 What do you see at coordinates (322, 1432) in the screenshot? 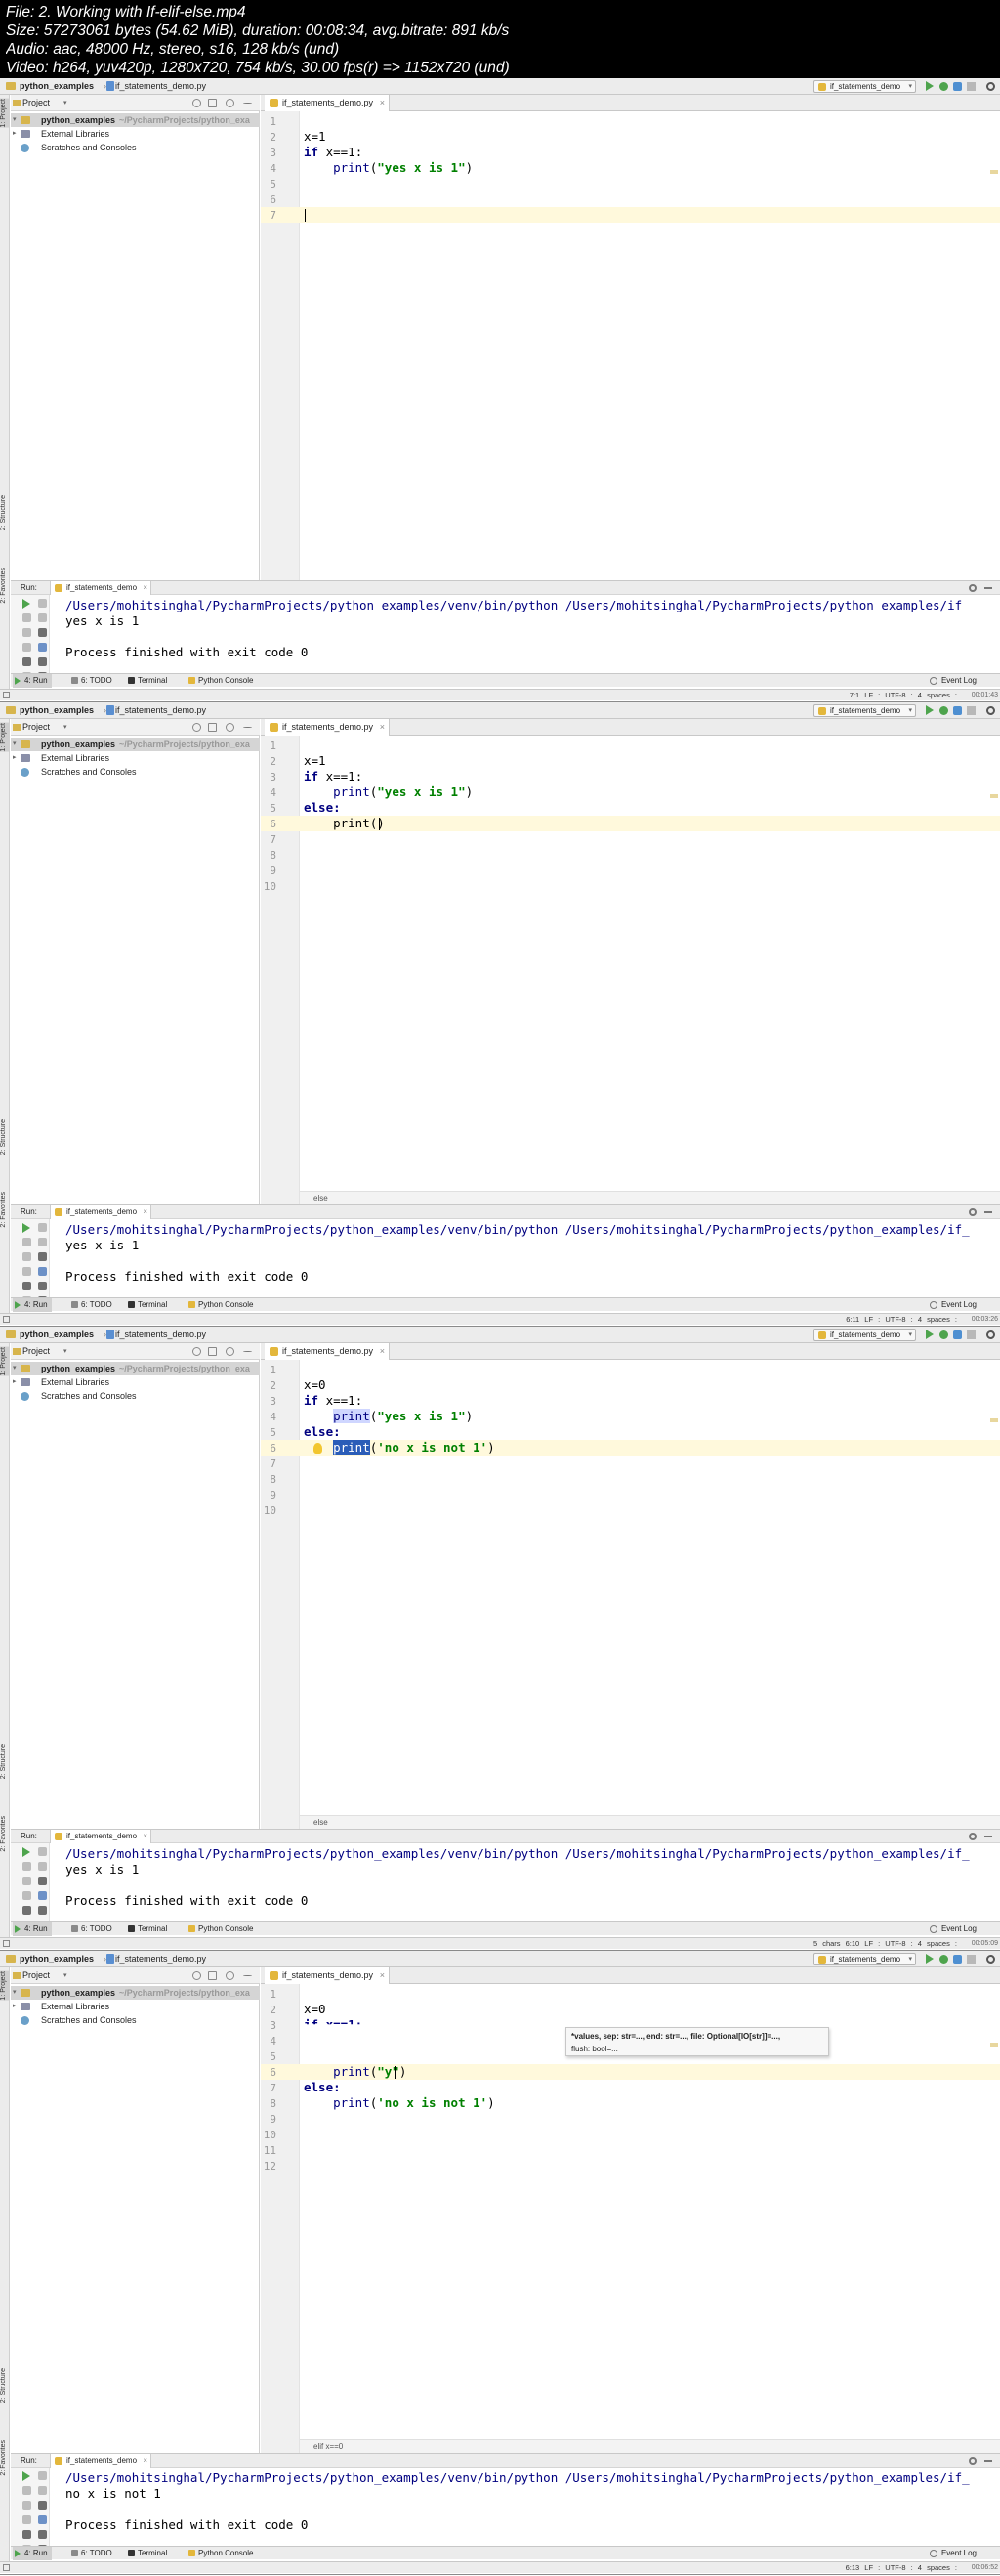
I see `code-line: else:` at bounding box center [322, 1432].